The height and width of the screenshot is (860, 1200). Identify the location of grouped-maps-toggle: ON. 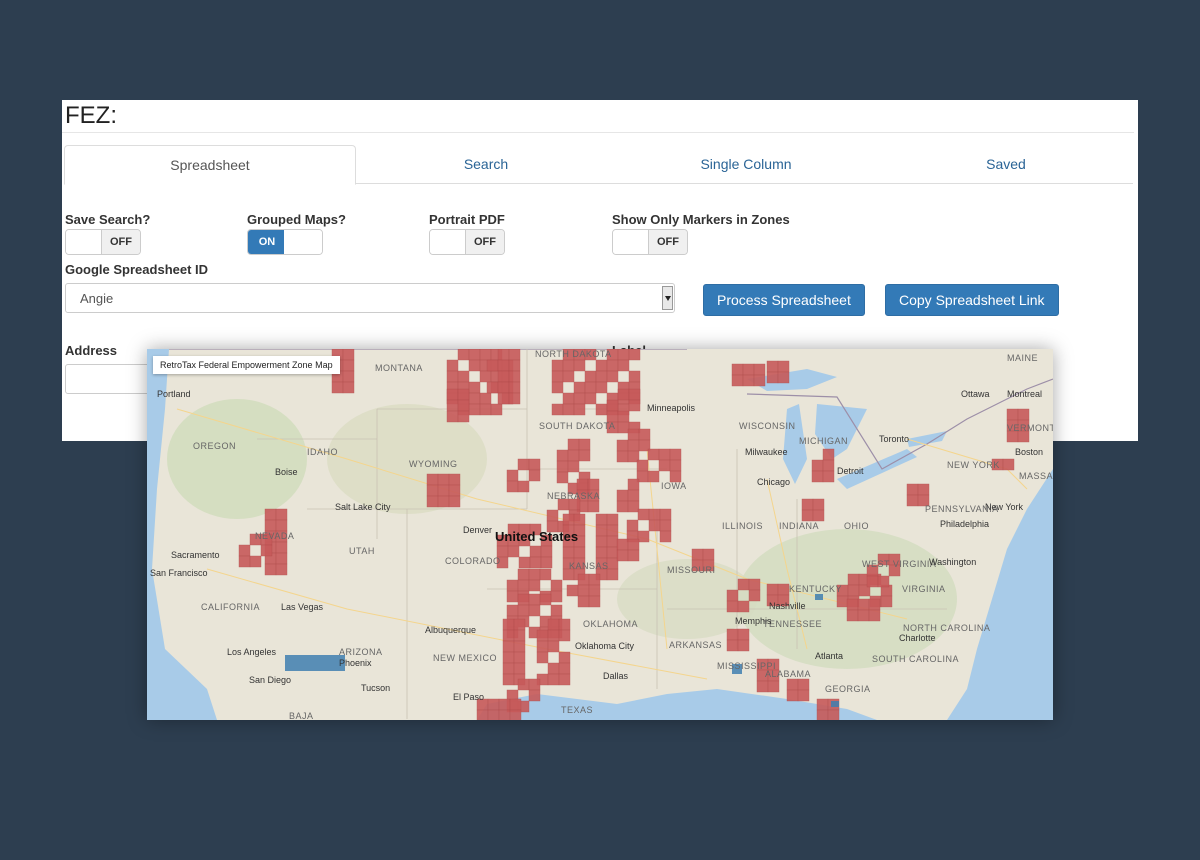
(285, 242).